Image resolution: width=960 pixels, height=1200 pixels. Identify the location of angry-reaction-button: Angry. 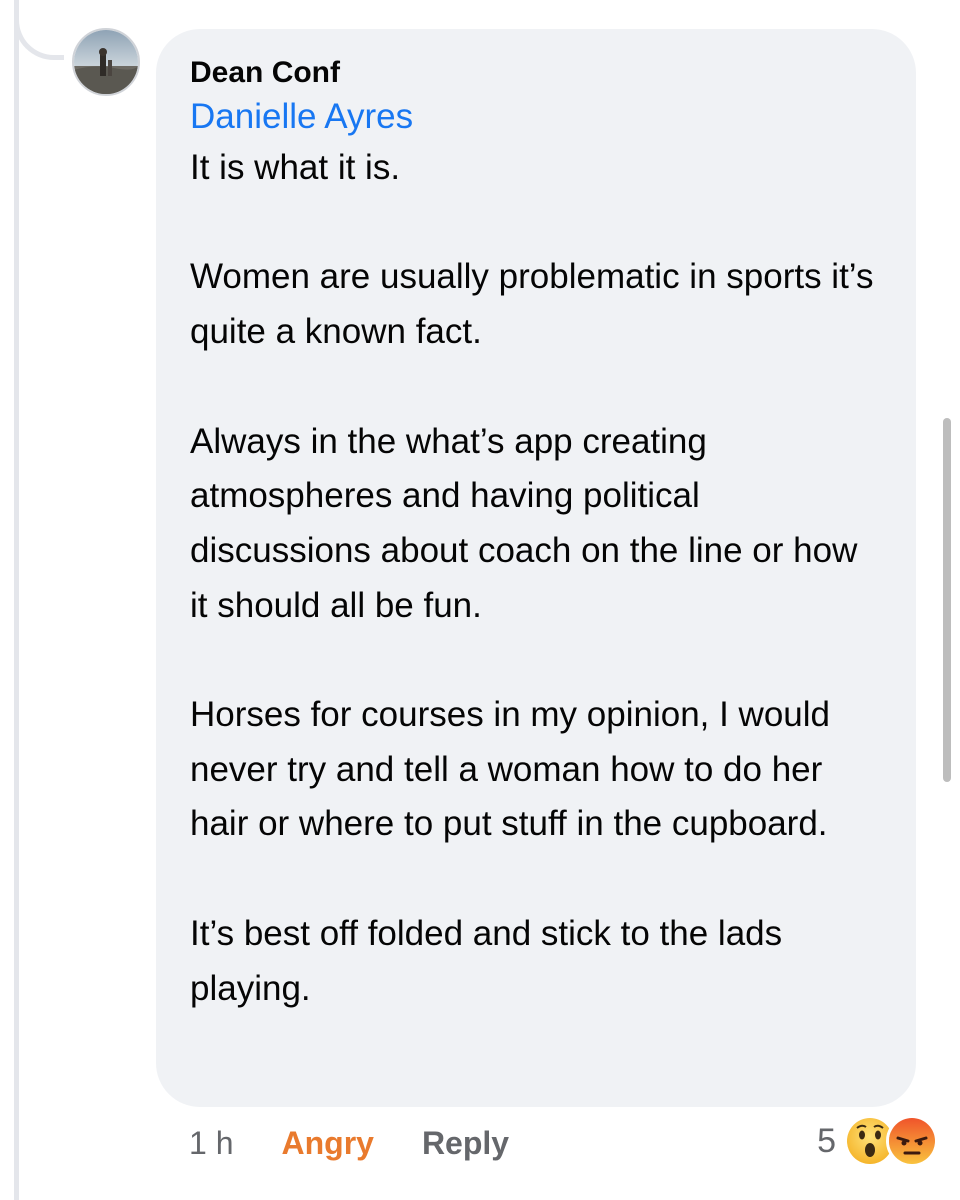
(327, 1143).